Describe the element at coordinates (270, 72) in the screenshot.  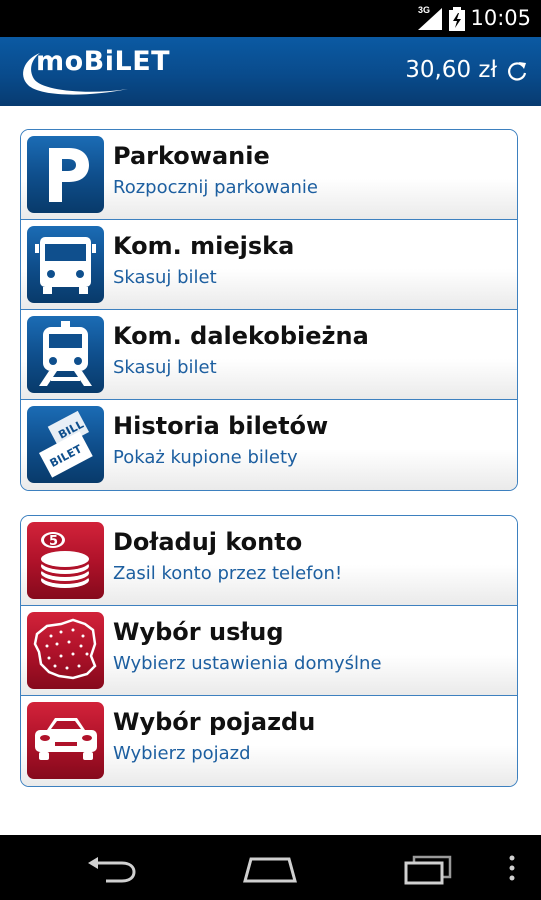
I see `app-header: moBiLET 30,60 zł` at that location.